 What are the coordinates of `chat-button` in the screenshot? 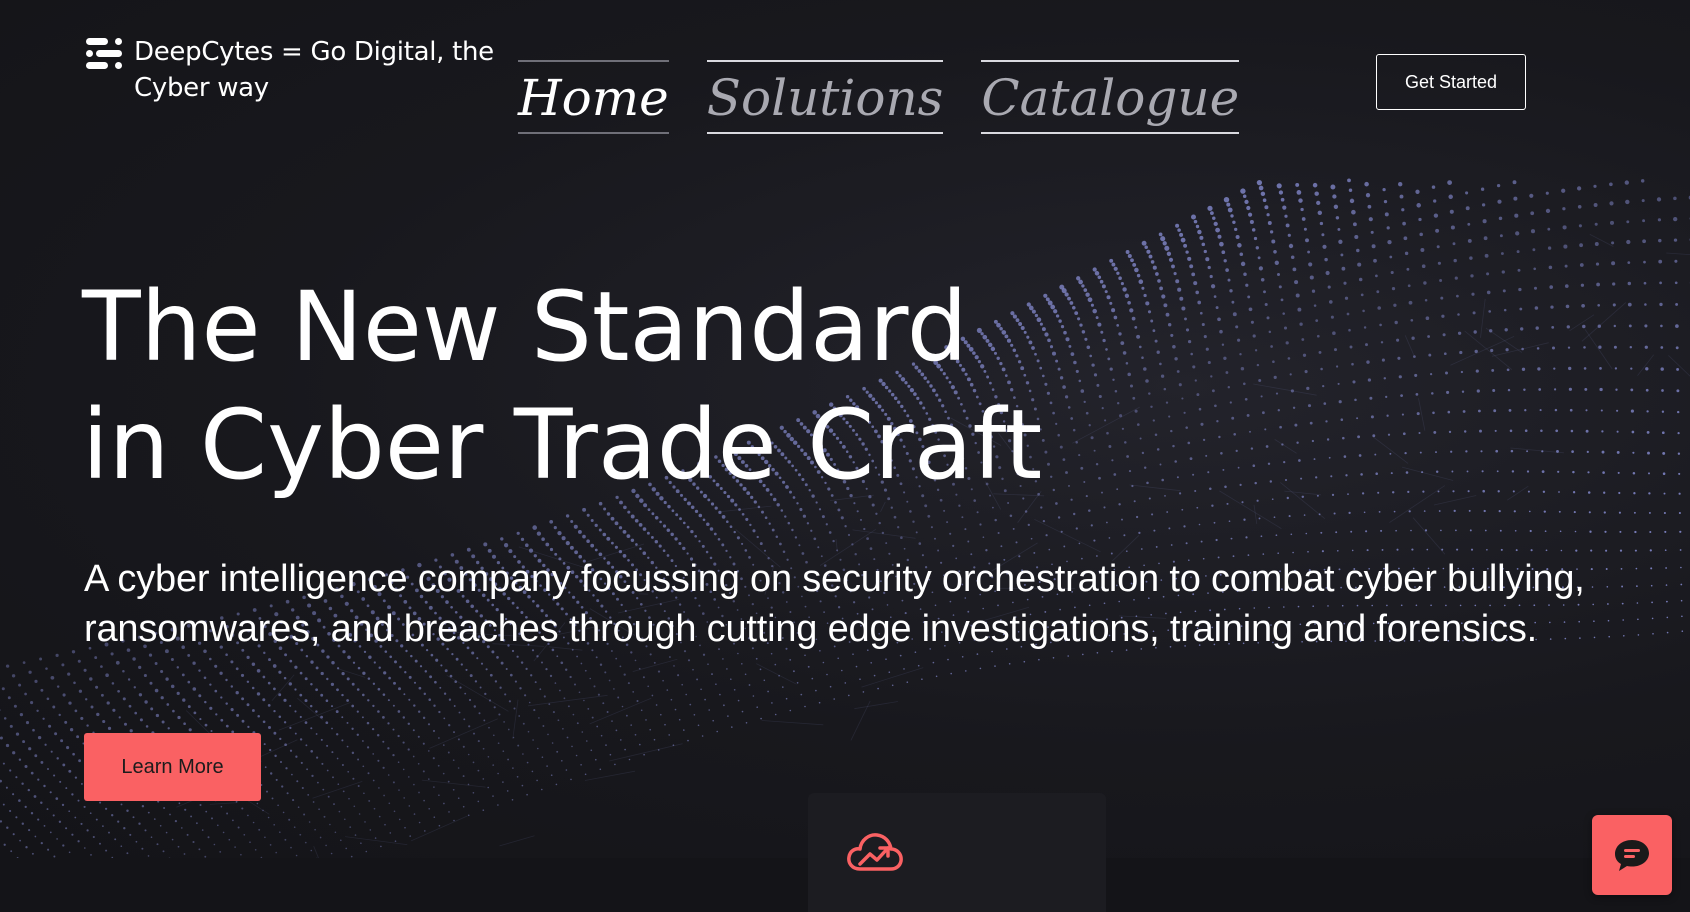 It's located at (1632, 855).